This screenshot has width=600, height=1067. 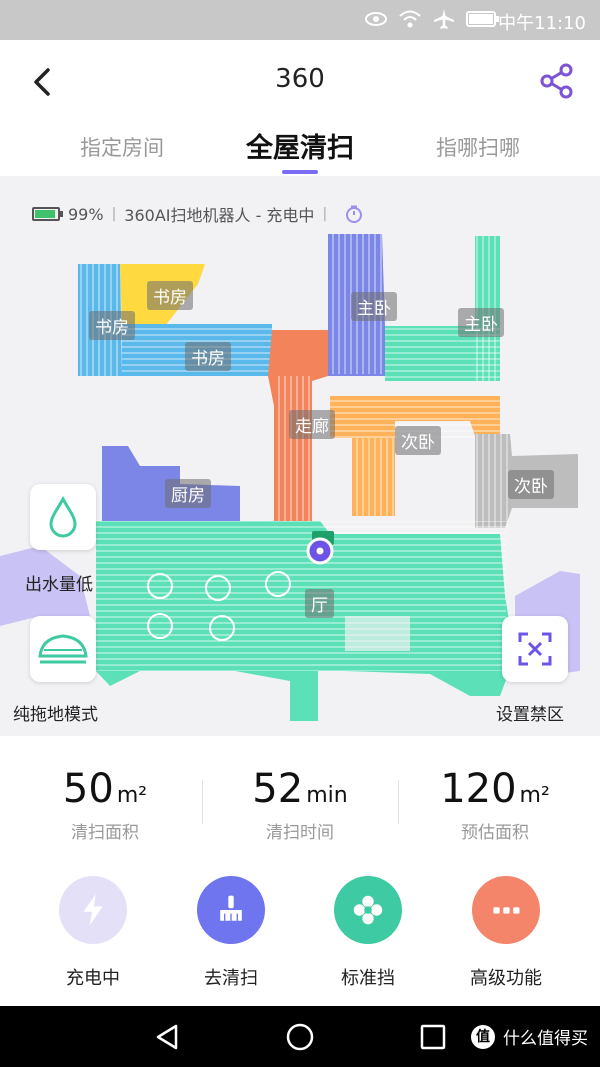 I want to click on mop-mode-button, so click(x=63, y=649).